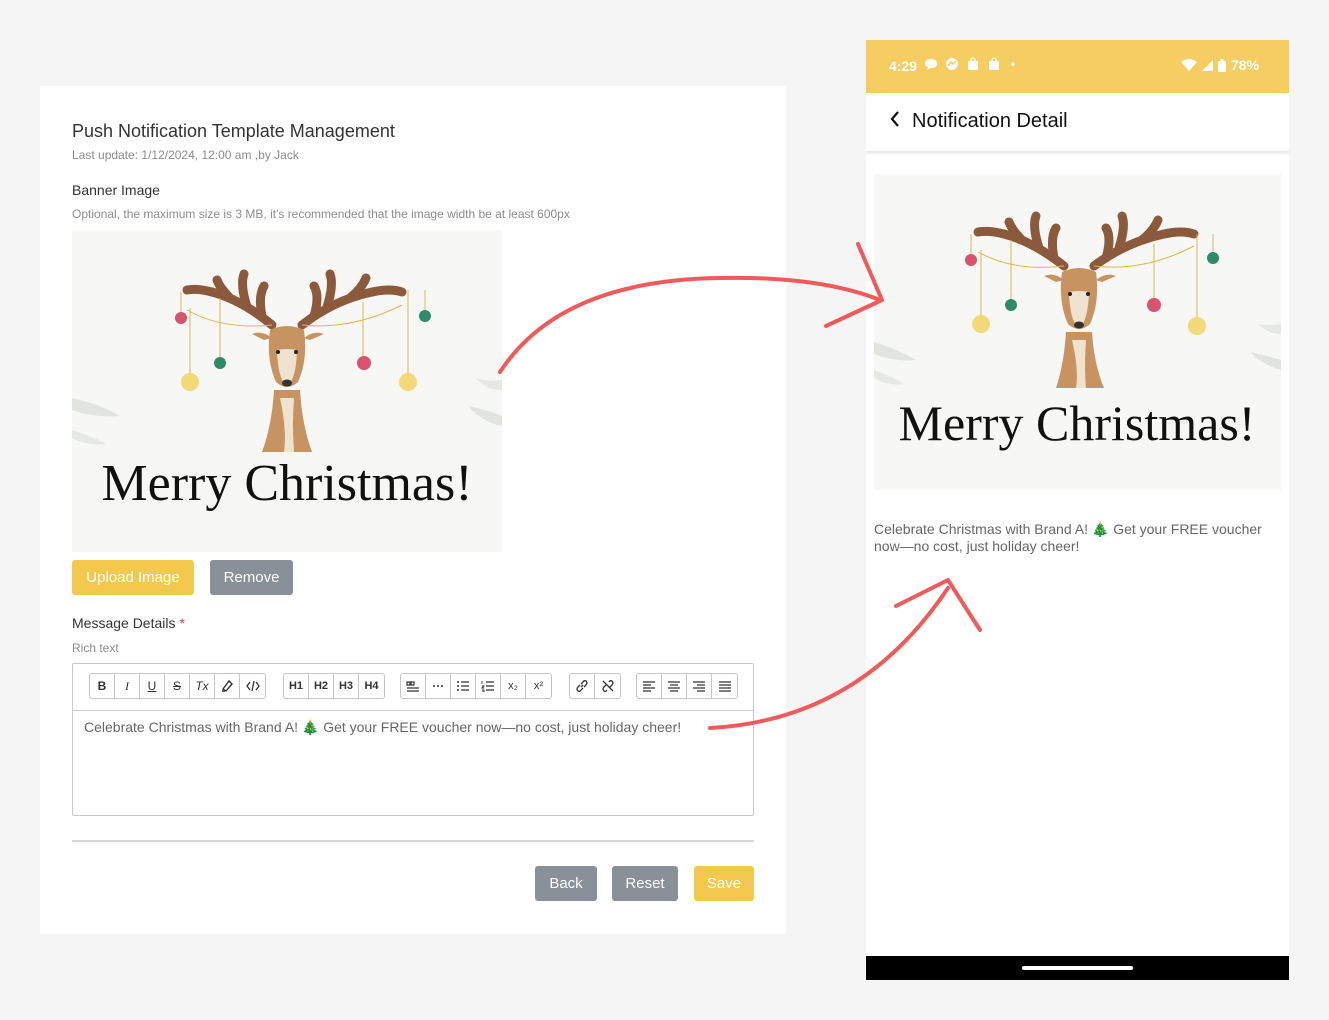  I want to click on block-group: x₂ x², so click(476, 686).